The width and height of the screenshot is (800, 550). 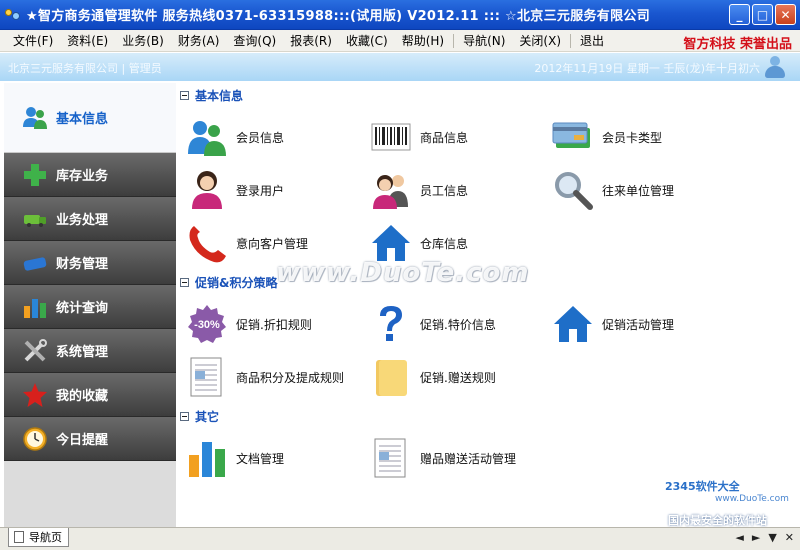 I want to click on tile-label: 仓库信息, so click(x=444, y=243).